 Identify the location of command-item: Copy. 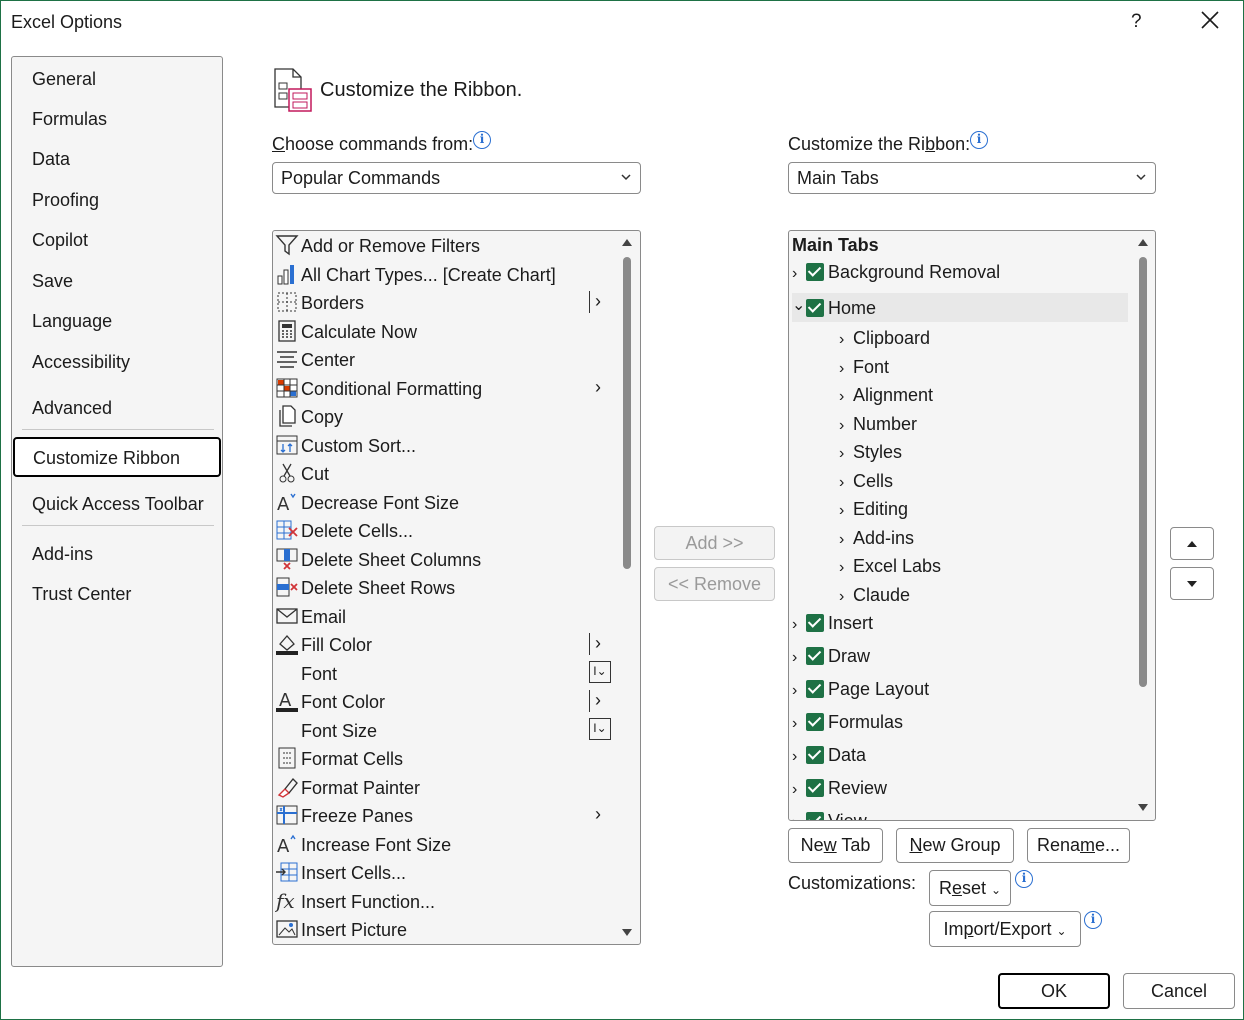
(443, 417).